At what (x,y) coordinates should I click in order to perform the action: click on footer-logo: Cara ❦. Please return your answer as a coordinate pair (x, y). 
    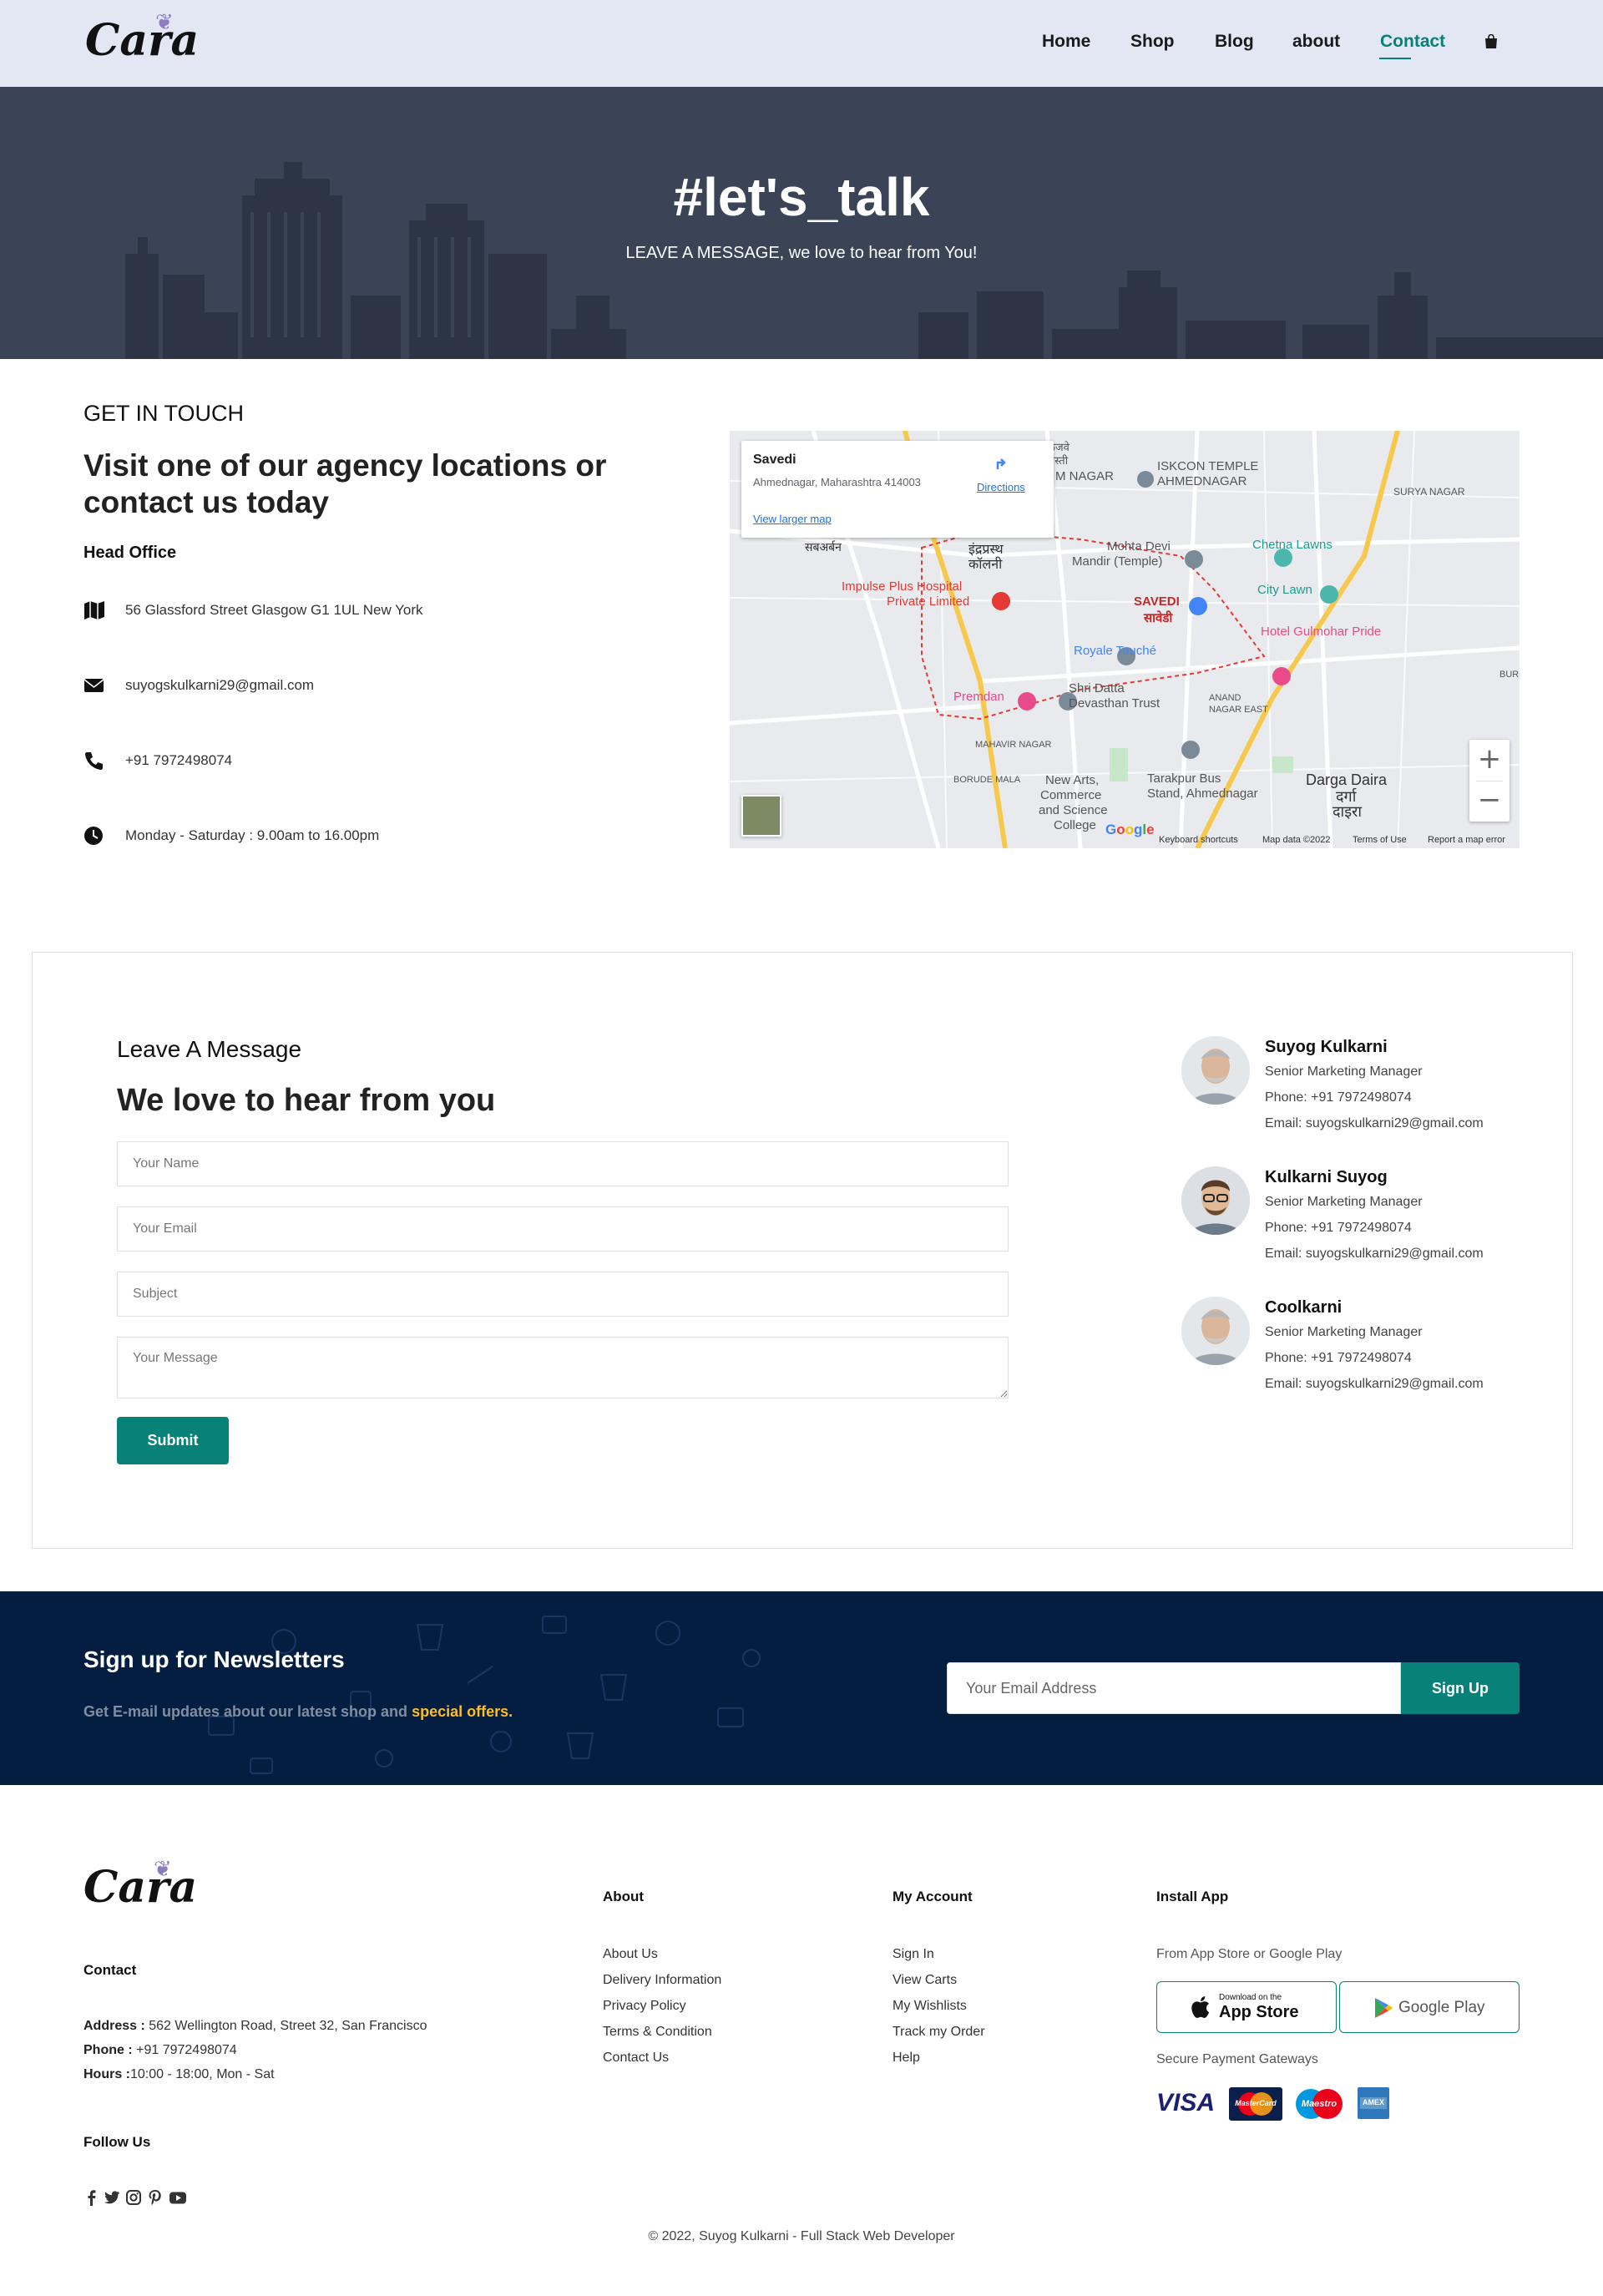
    Looking at the image, I should click on (140, 1885).